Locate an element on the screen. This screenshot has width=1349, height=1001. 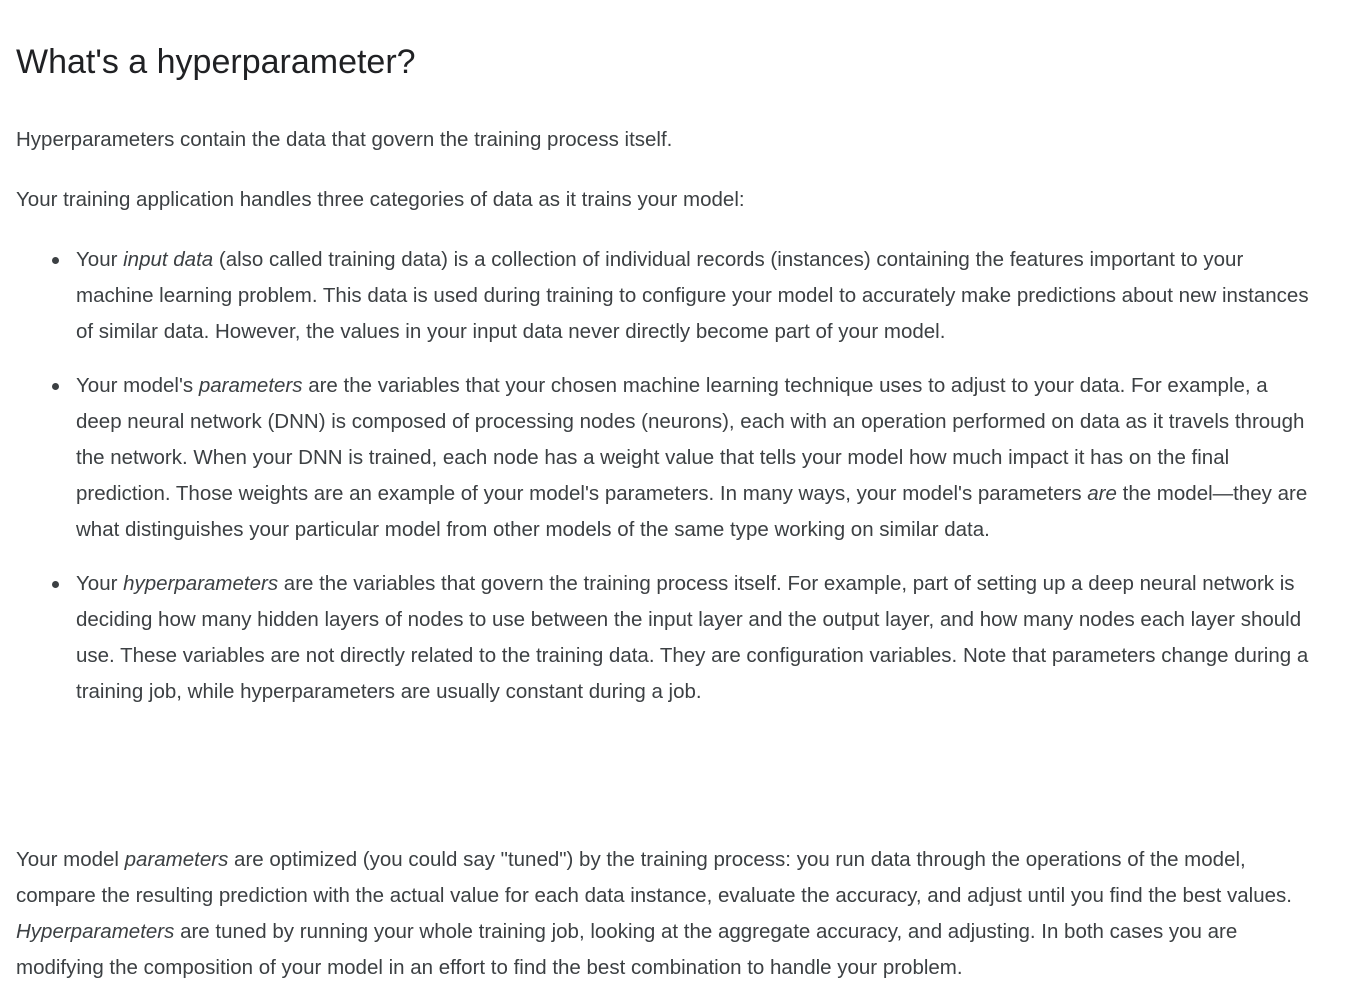
bullet-term: hyperparameters is located at coordinates (201, 583).